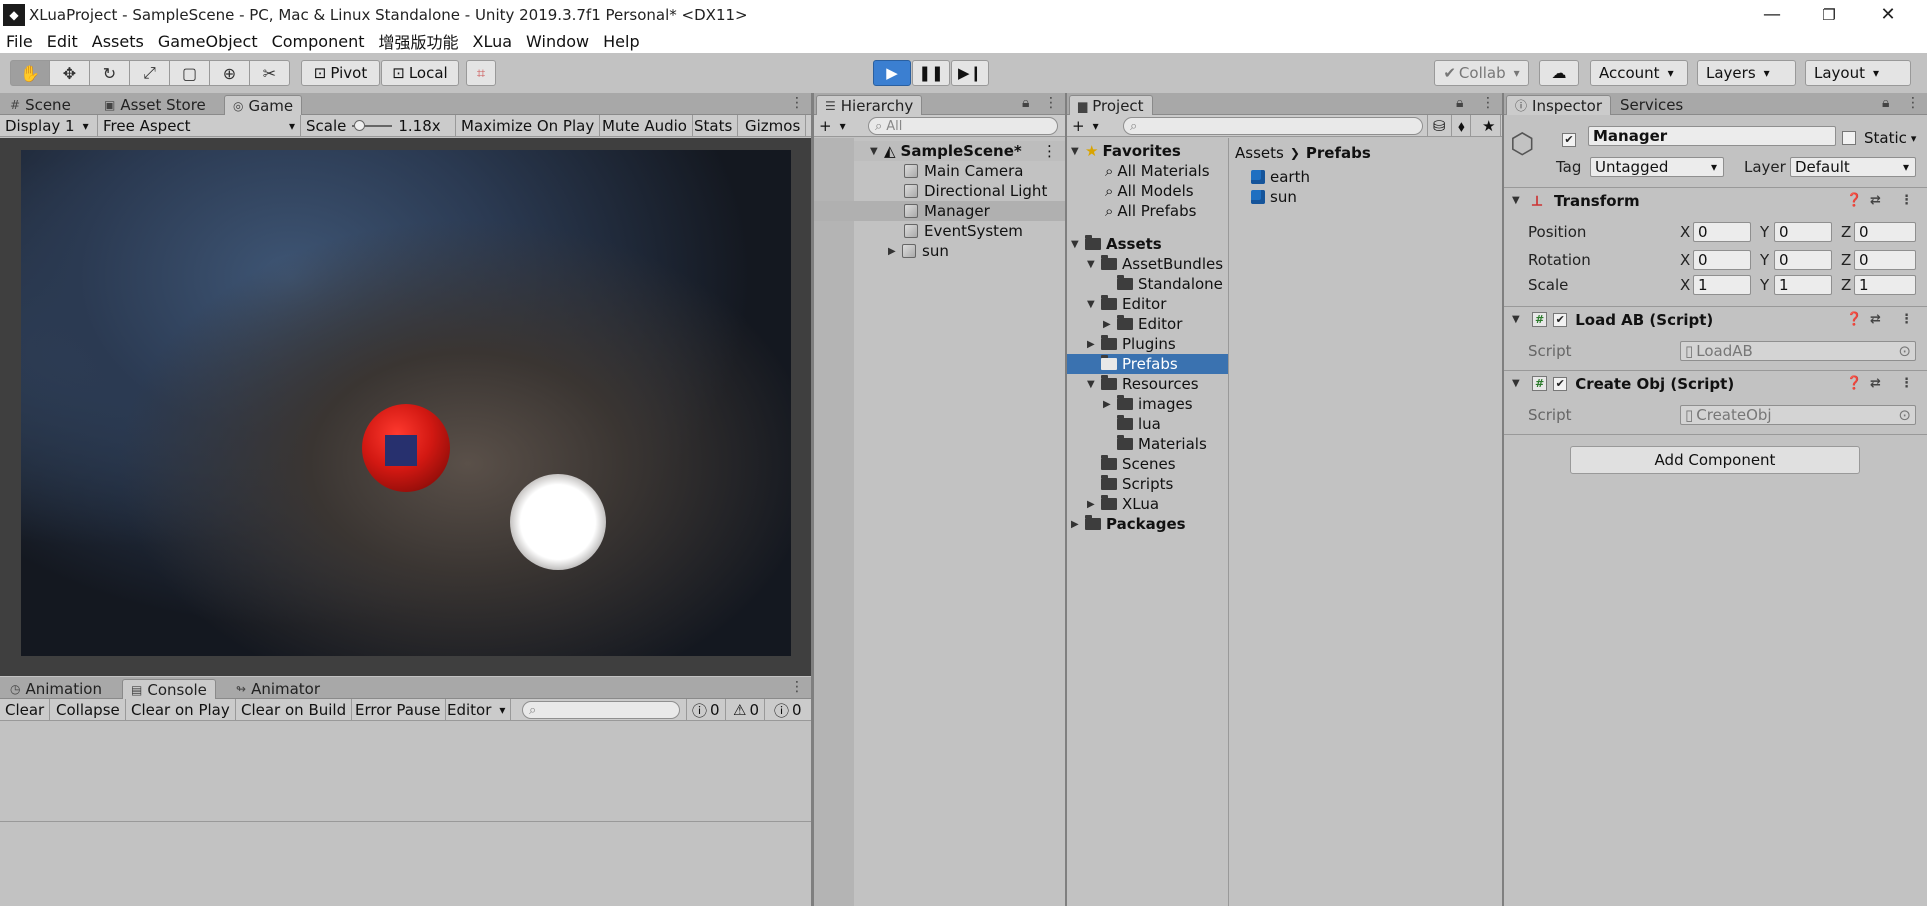 Image resolution: width=1927 pixels, height=906 pixels. What do you see at coordinates (1273, 126) in the screenshot?
I see `project-search-input: ⌕` at bounding box center [1273, 126].